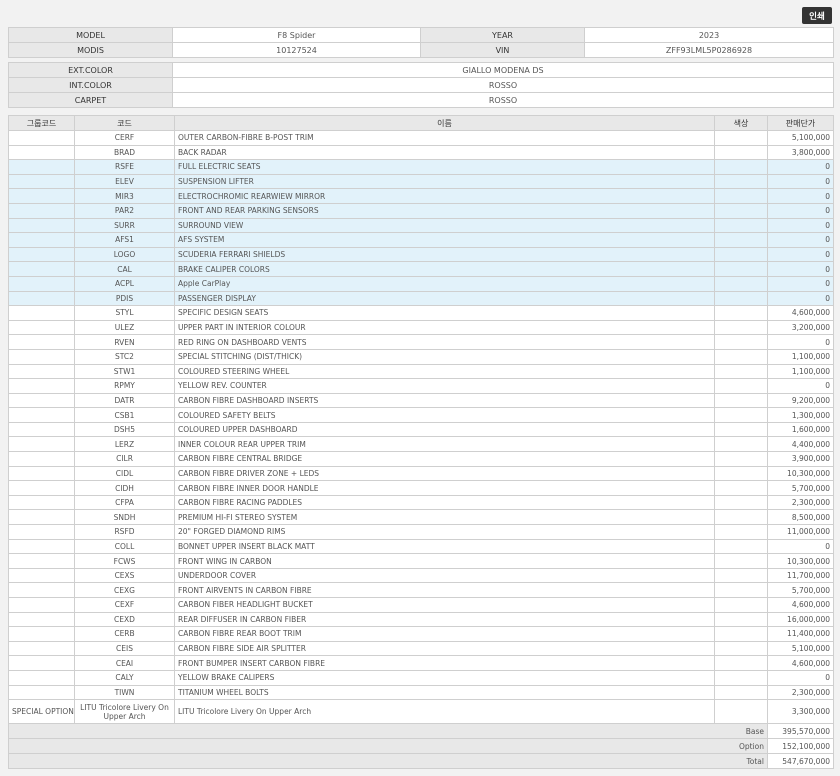 The height and width of the screenshot is (776, 840). Describe the element at coordinates (444, 619) in the screenshot. I see `name-cell: REAR DIFFUSER IN CARBON FIBER` at that location.